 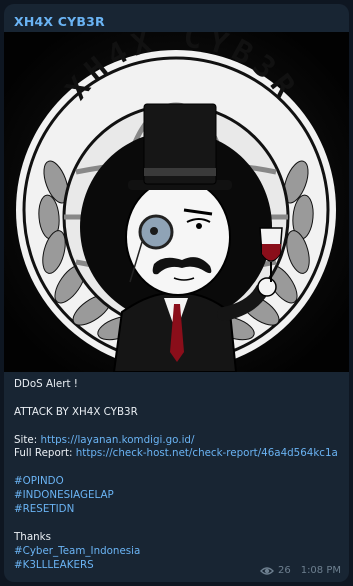 What do you see at coordinates (180, 146) in the screenshot?
I see `top-hat` at bounding box center [180, 146].